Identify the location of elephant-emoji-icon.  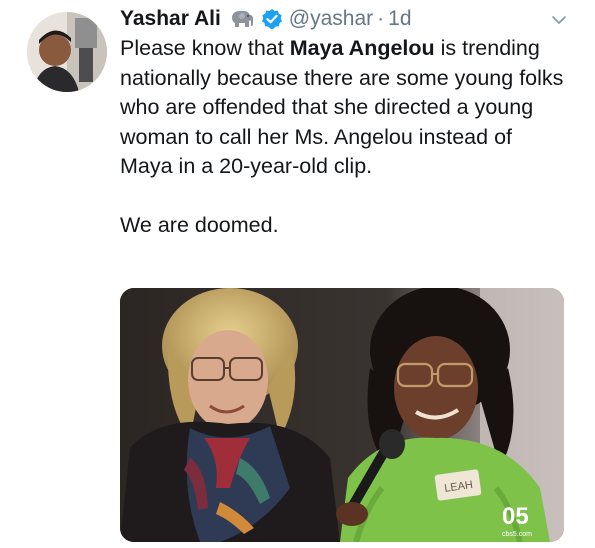
(242, 19).